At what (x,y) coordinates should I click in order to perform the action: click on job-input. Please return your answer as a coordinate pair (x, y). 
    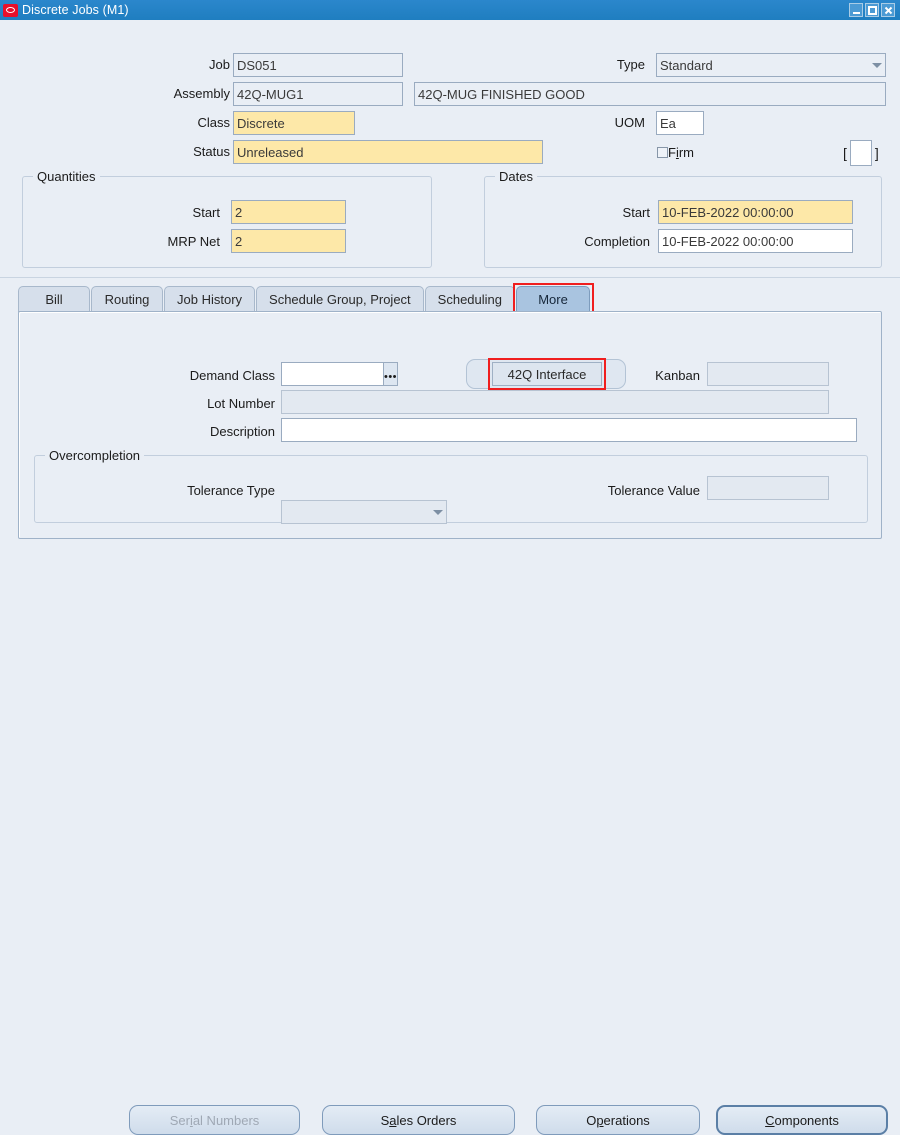
    Looking at the image, I should click on (318, 65).